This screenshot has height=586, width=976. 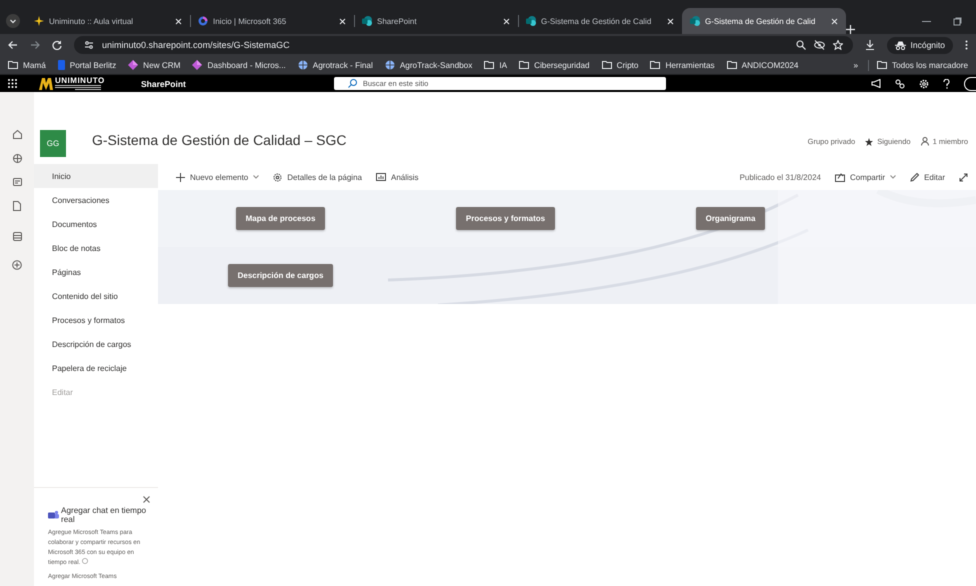 I want to click on pencil-icon, so click(x=915, y=177).